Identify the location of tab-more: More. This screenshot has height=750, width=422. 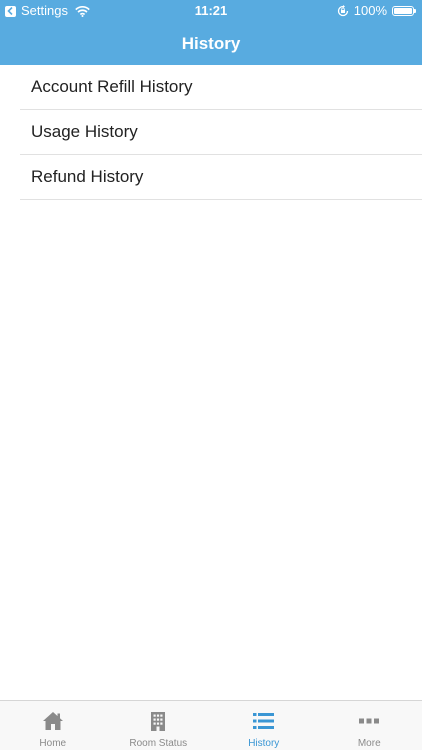
(369, 725).